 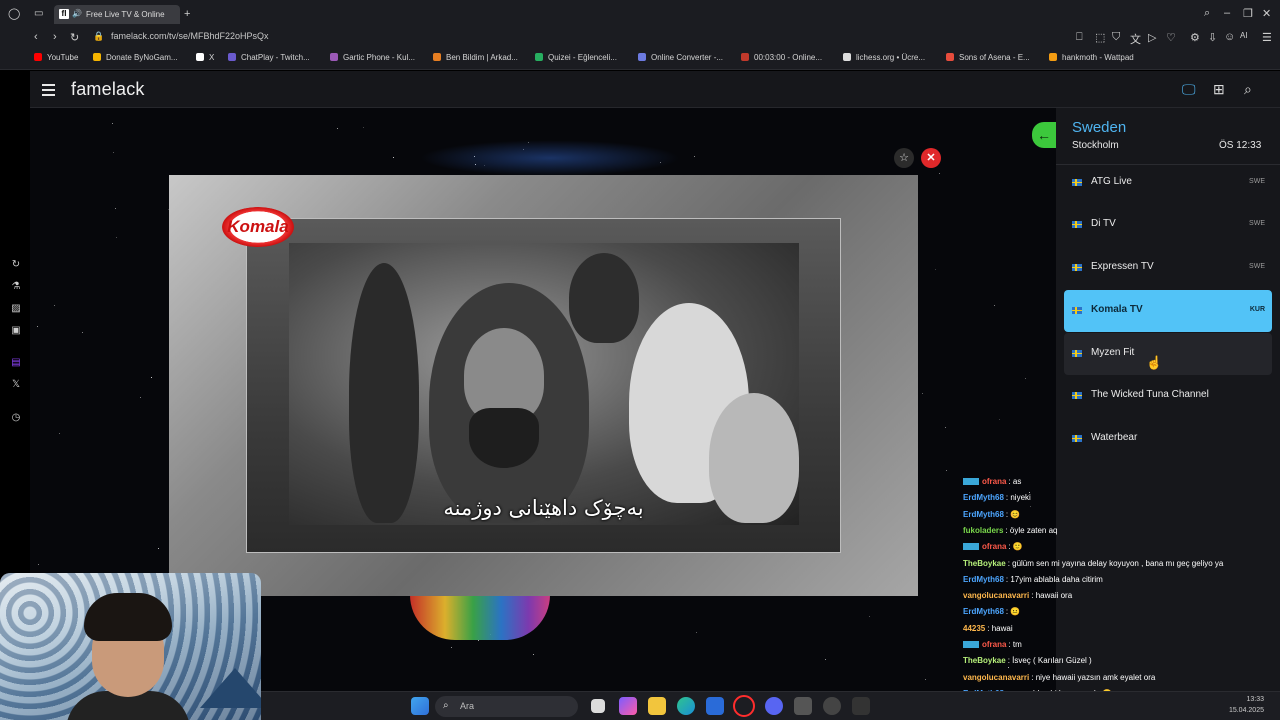 I want to click on minimize-icon: –, so click(x=1227, y=13).